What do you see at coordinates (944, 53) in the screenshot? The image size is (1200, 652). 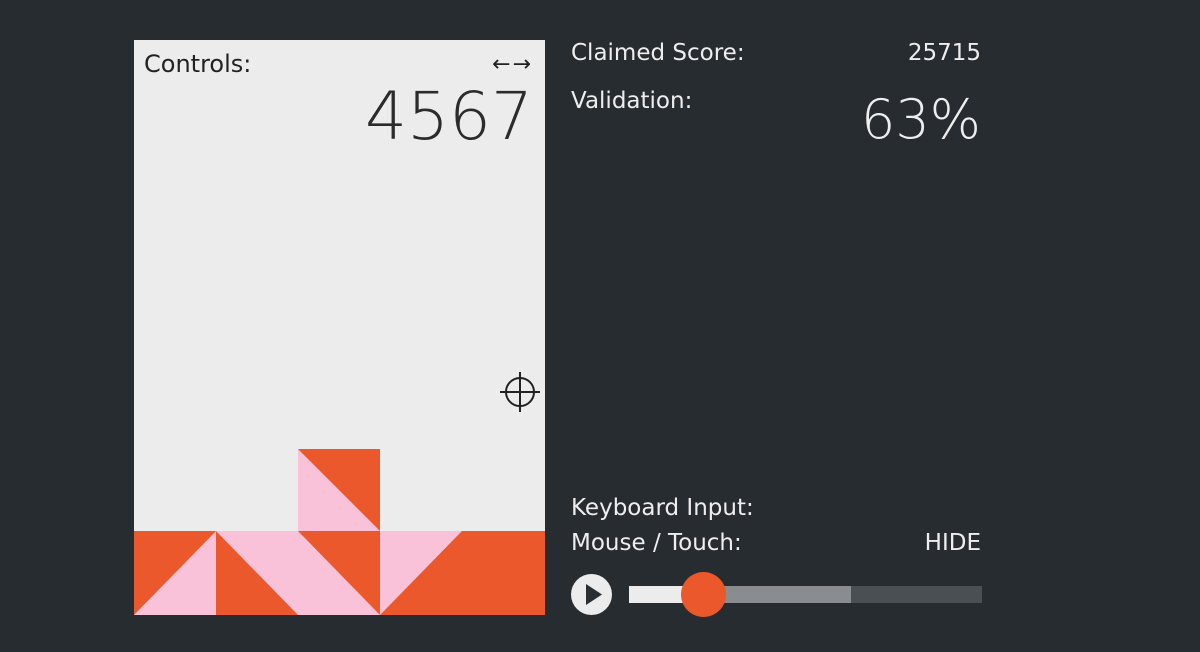 I see `claimed-score-value: 25715` at bounding box center [944, 53].